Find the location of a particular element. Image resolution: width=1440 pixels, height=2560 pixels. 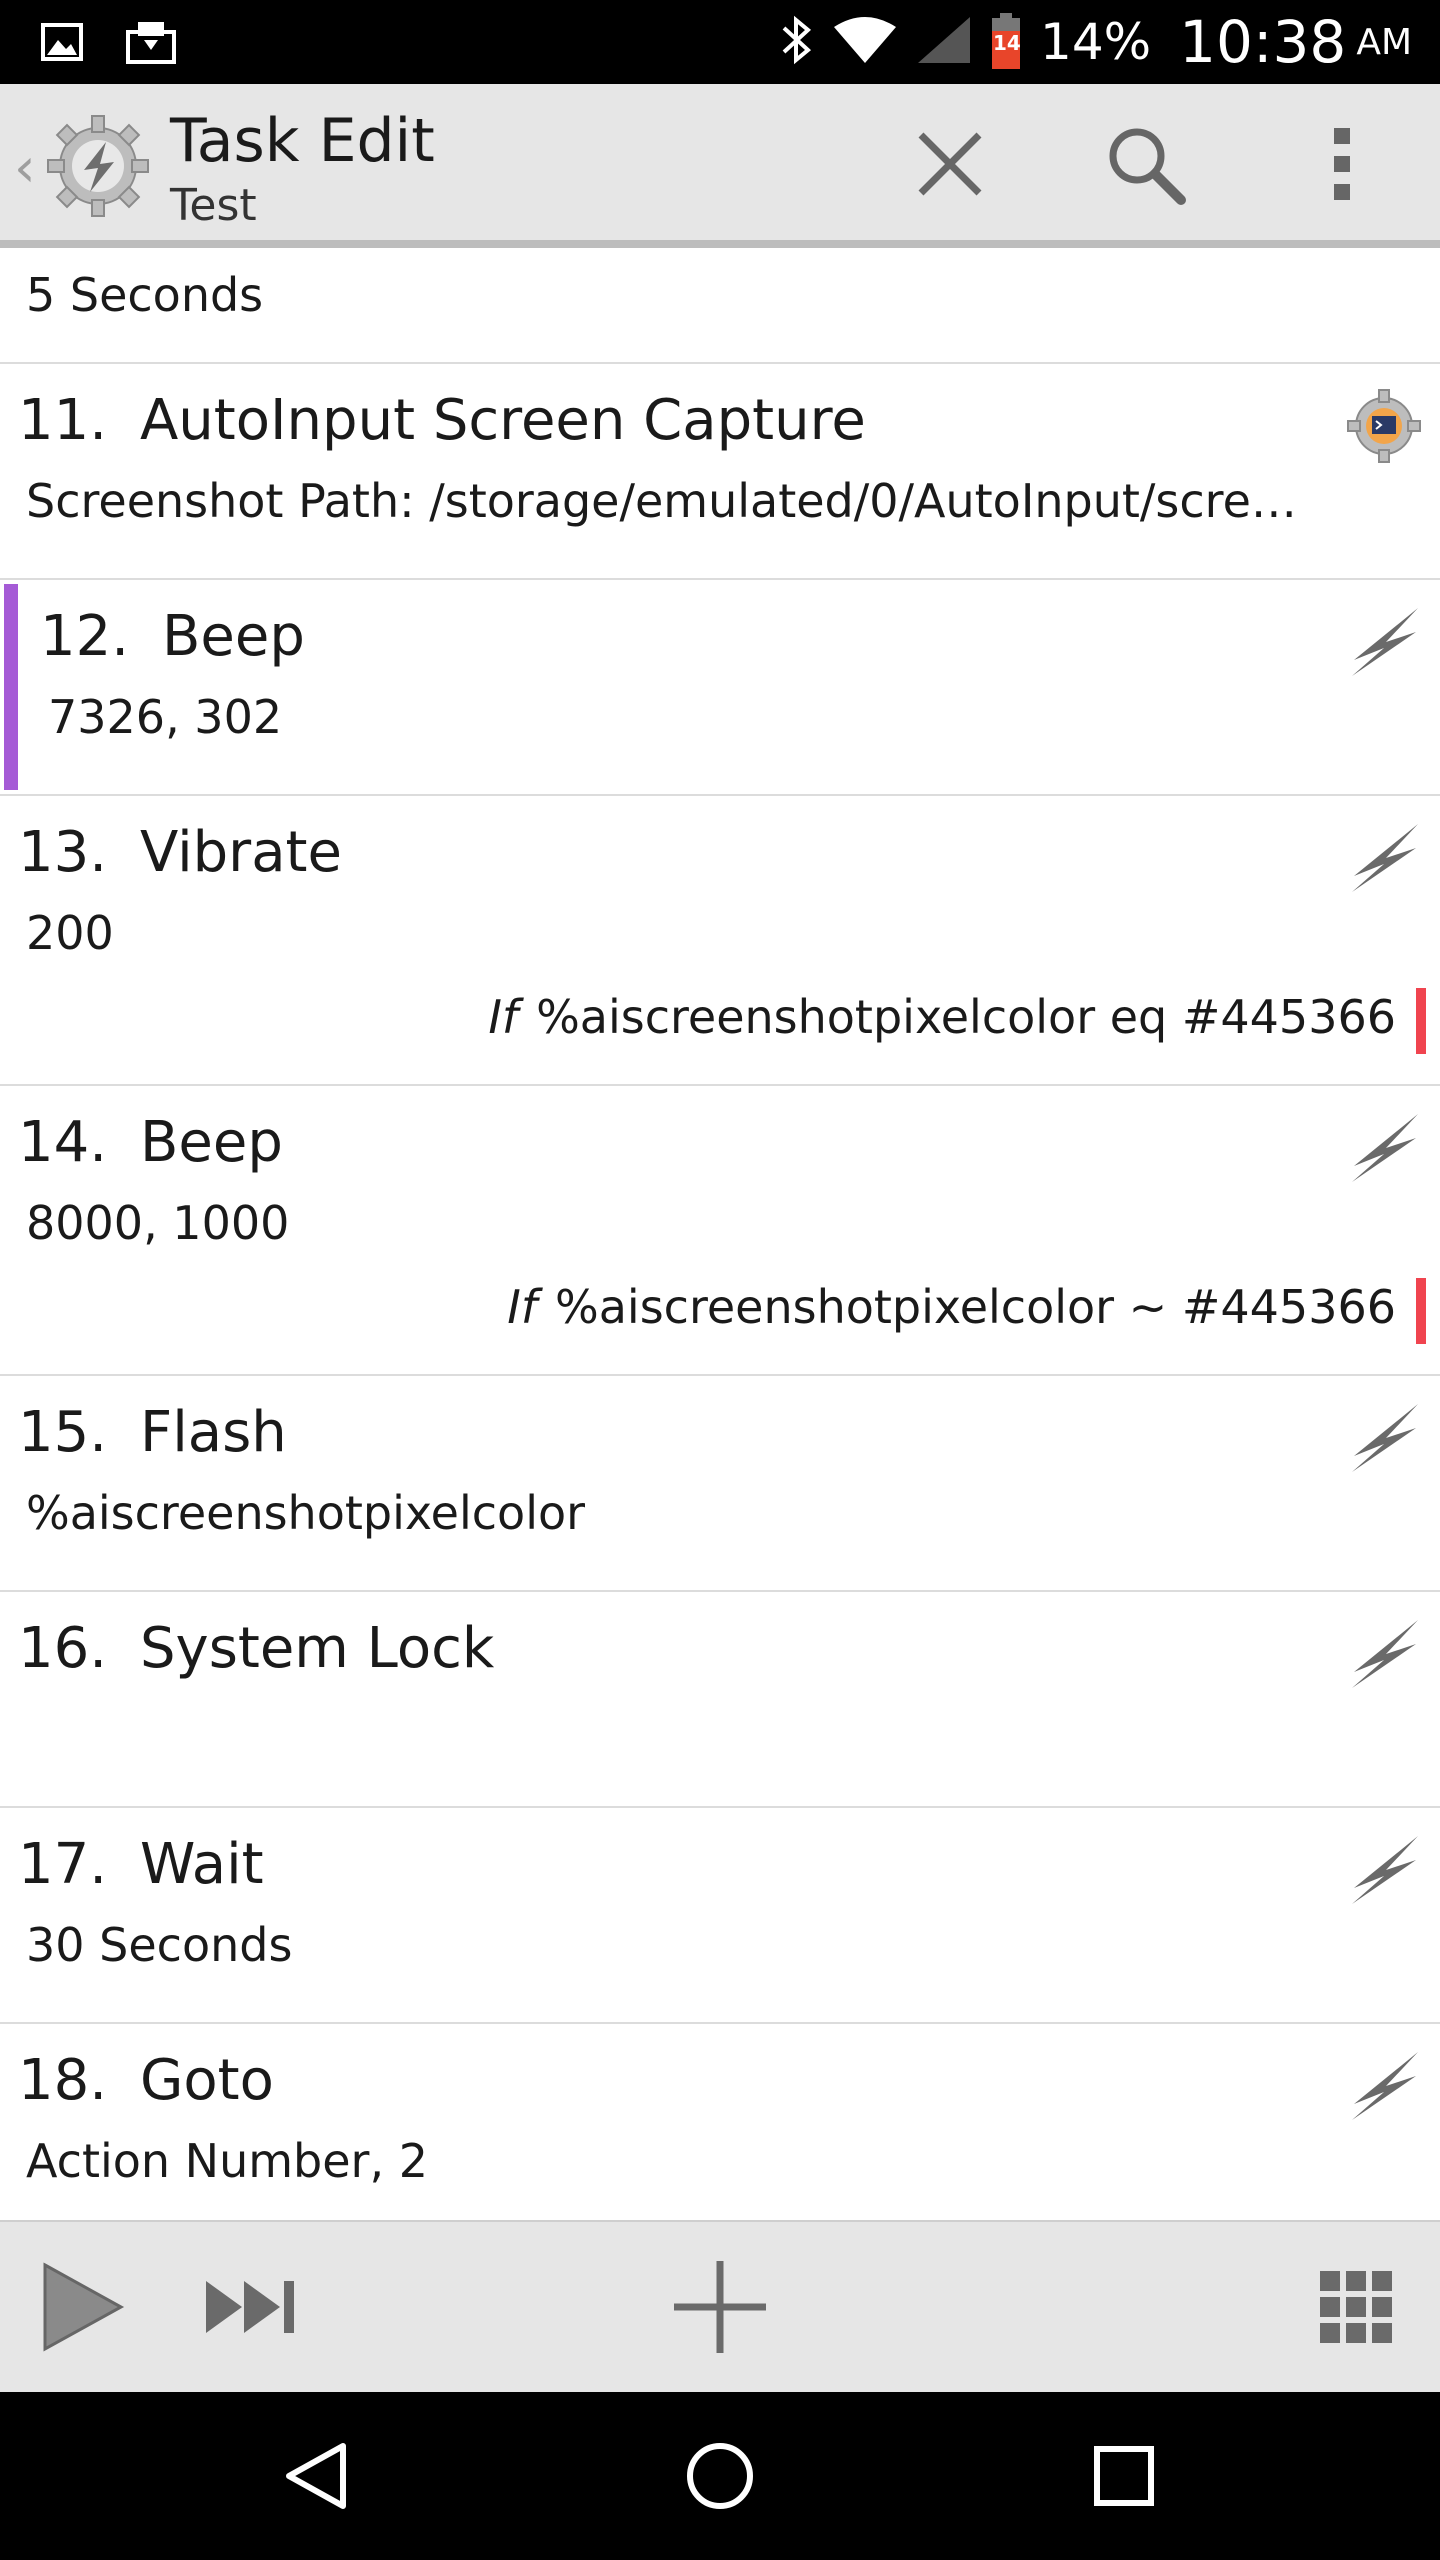

system-status-icons: 14 14% 10:38 AM is located at coordinates (1096, 42).